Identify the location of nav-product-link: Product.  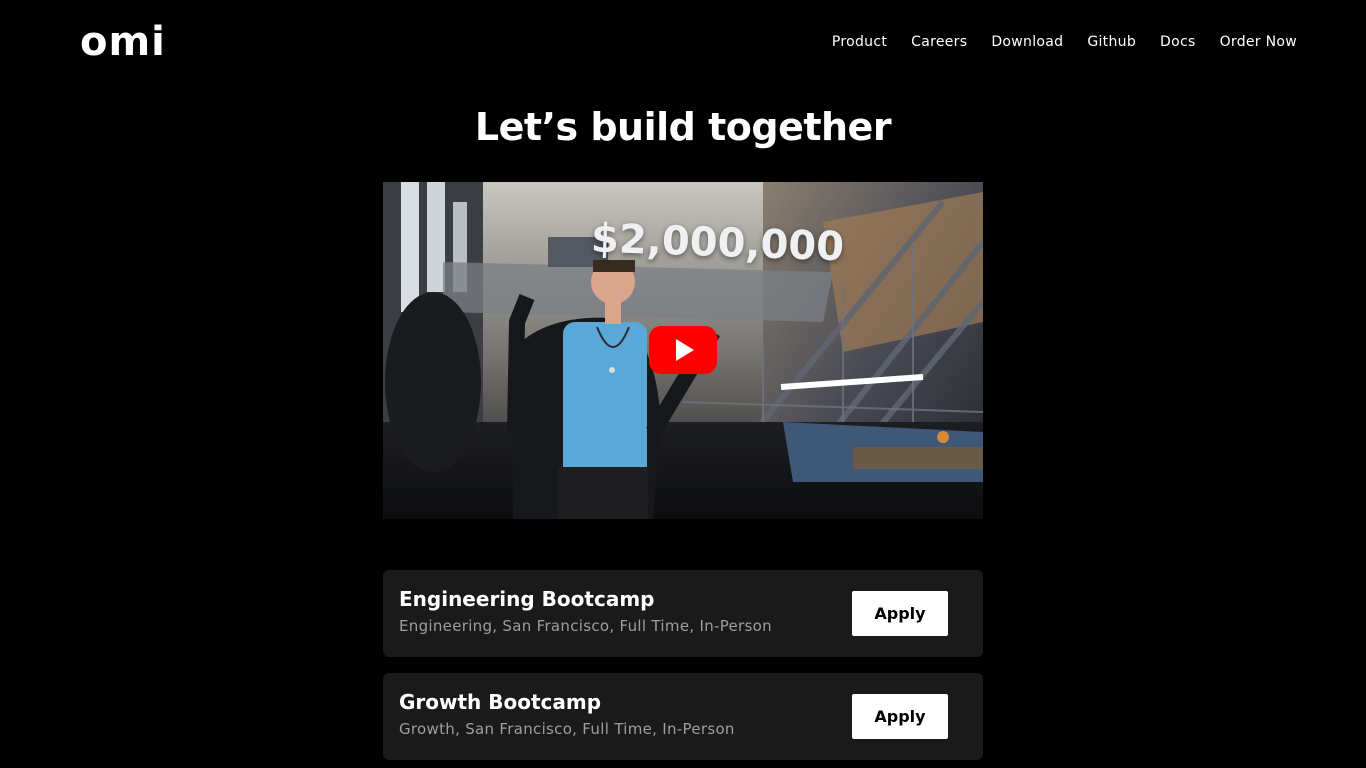
(859, 42).